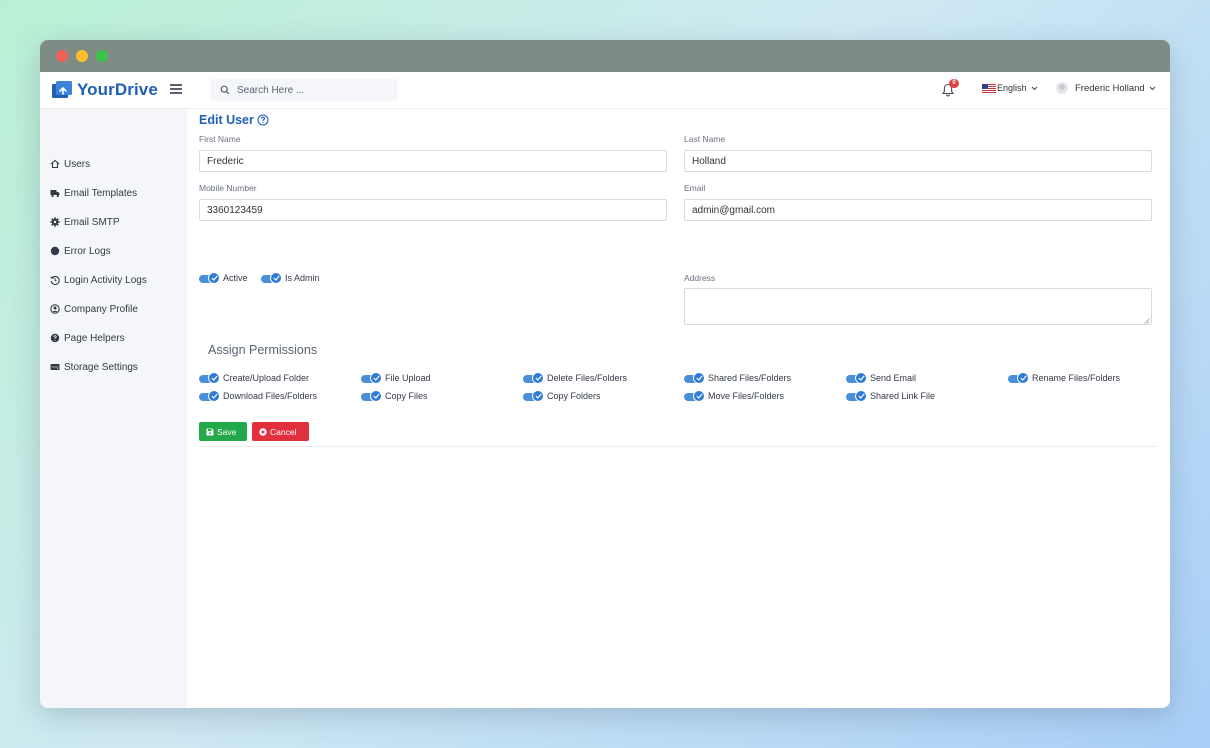  Describe the element at coordinates (433, 210) in the screenshot. I see `mobile-number-field` at that location.